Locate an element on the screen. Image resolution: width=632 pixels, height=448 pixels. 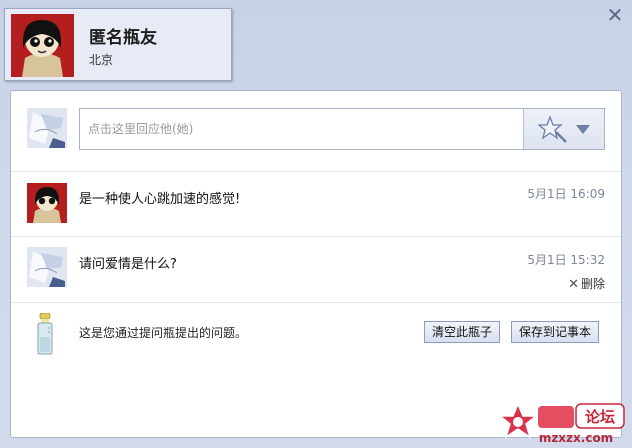
clear-bottle-button: 清空此瓶子 is located at coordinates (462, 332).